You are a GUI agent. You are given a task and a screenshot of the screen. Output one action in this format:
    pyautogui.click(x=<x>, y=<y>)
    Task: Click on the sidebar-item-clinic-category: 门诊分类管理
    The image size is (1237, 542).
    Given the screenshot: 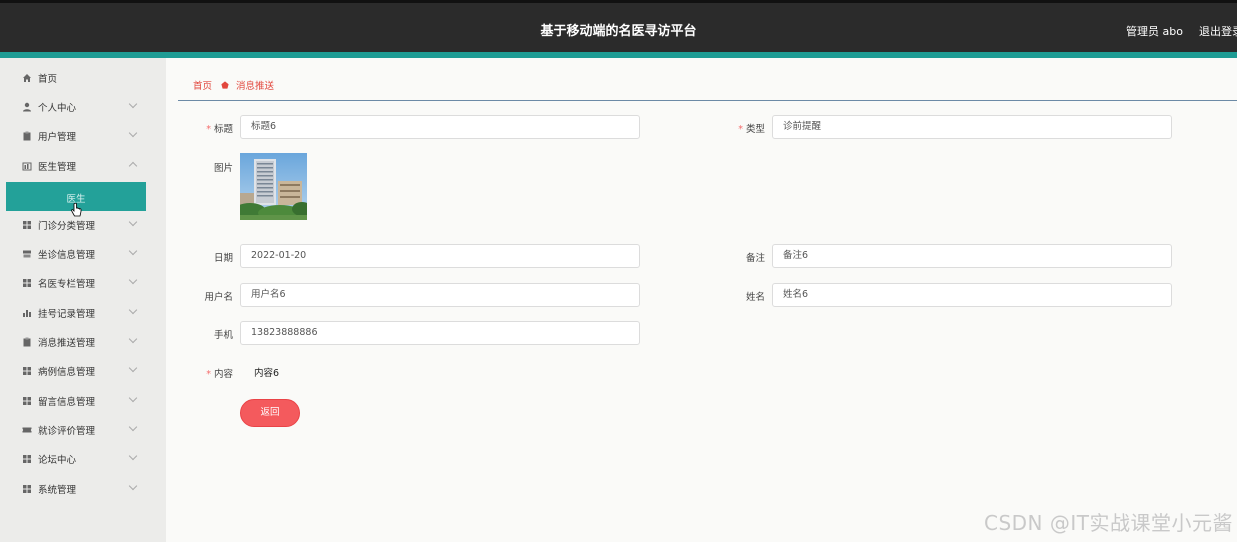 What is the action you would take?
    pyautogui.click(x=83, y=224)
    